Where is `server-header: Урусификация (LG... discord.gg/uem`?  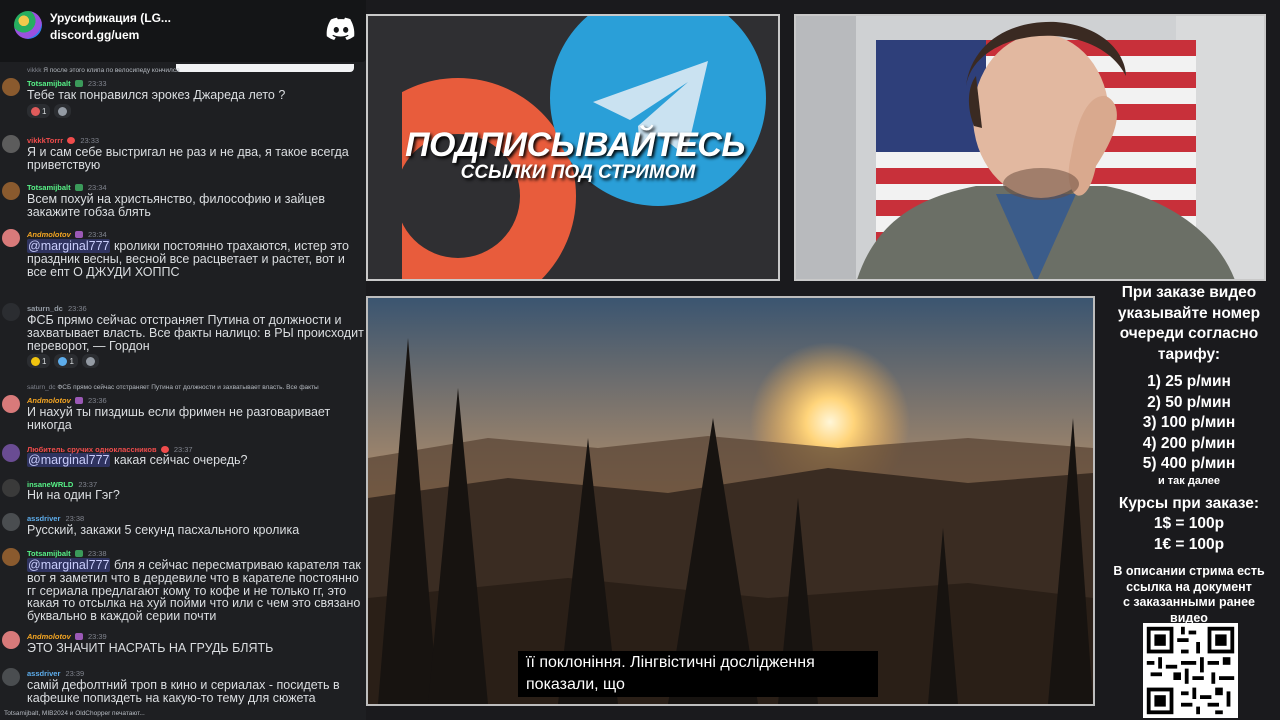
server-header: Урусификация (LG... discord.gg/uem is located at coordinates (183, 31).